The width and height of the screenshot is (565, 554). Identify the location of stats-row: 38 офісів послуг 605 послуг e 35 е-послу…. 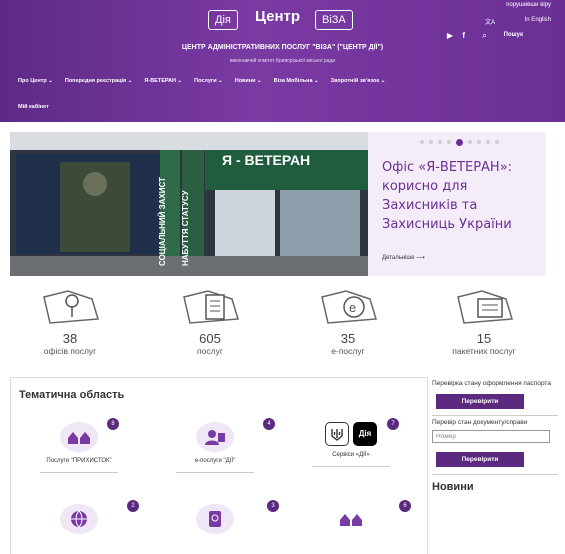
(280, 325).